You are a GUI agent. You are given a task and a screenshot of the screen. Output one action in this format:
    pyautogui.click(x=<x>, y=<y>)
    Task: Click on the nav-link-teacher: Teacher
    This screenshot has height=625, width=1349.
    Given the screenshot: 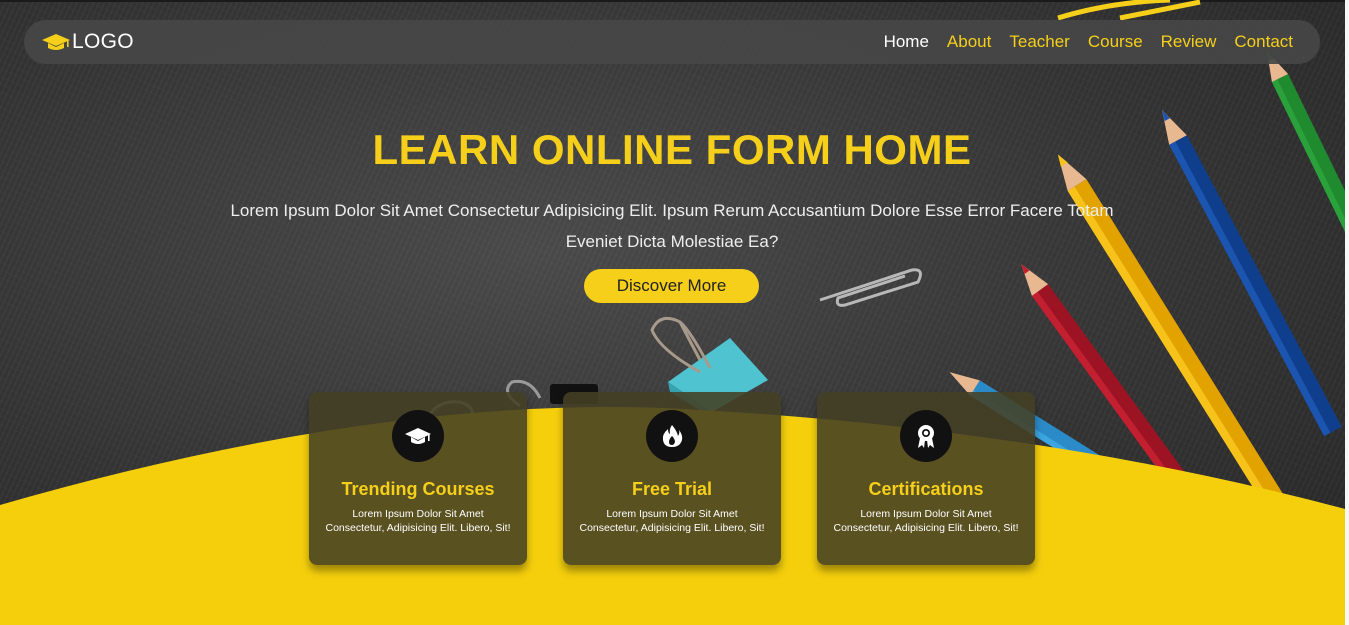 What is the action you would take?
    pyautogui.click(x=1039, y=42)
    